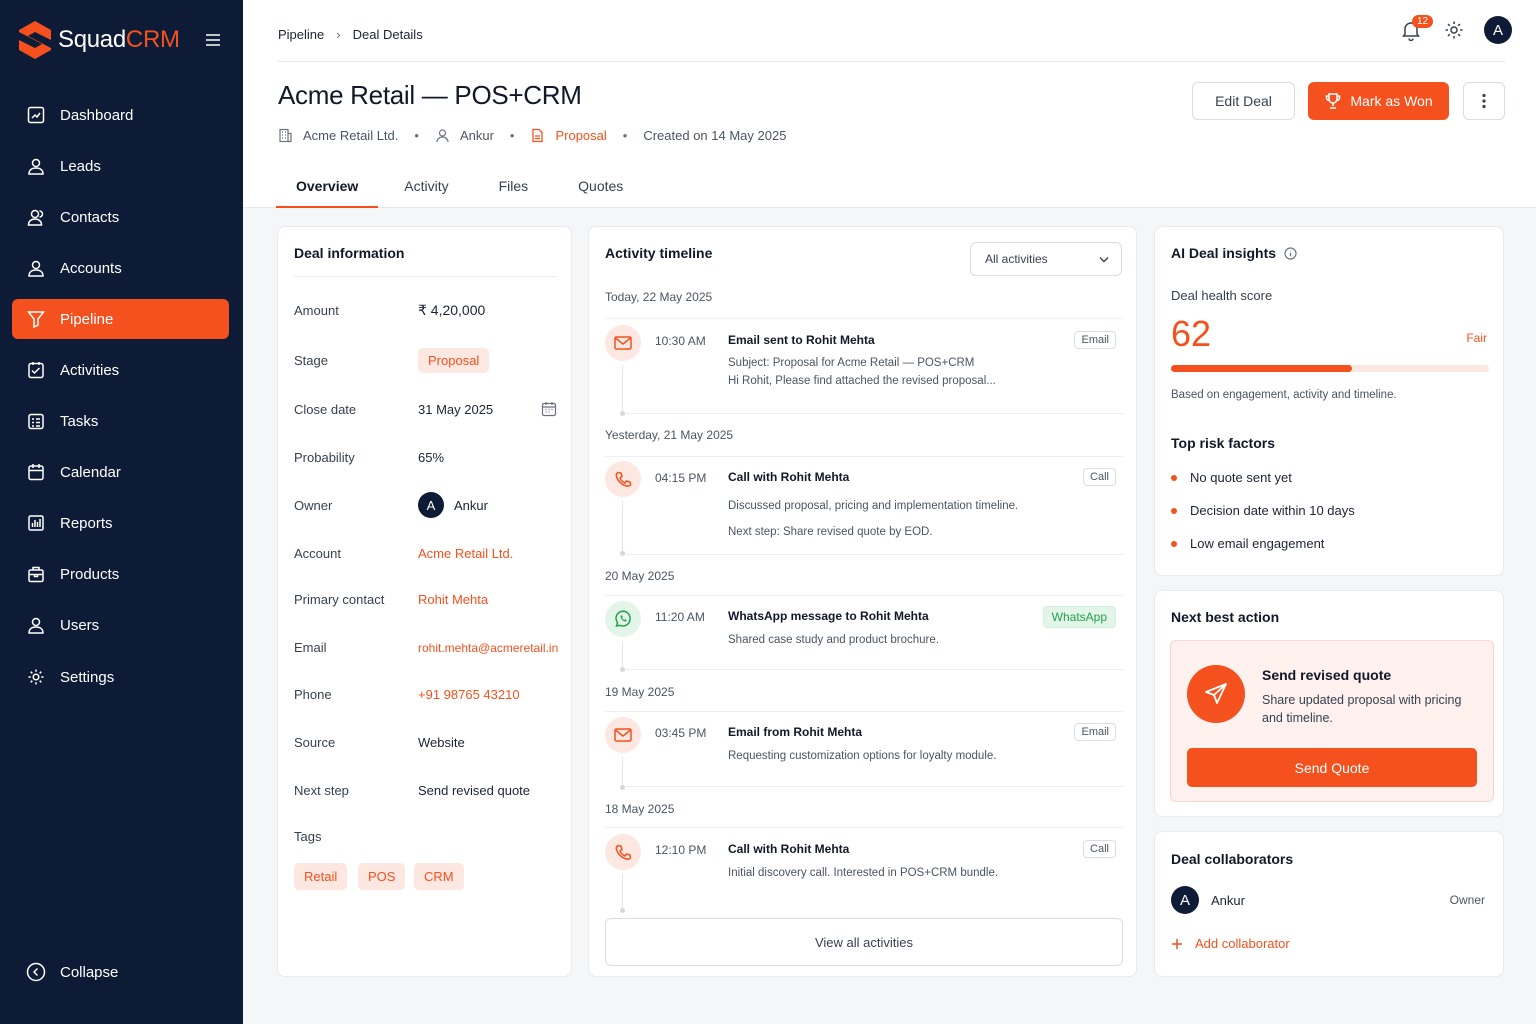 Image resolution: width=1536 pixels, height=1024 pixels. Describe the element at coordinates (1333, 101) in the screenshot. I see `trophy-icon` at that location.